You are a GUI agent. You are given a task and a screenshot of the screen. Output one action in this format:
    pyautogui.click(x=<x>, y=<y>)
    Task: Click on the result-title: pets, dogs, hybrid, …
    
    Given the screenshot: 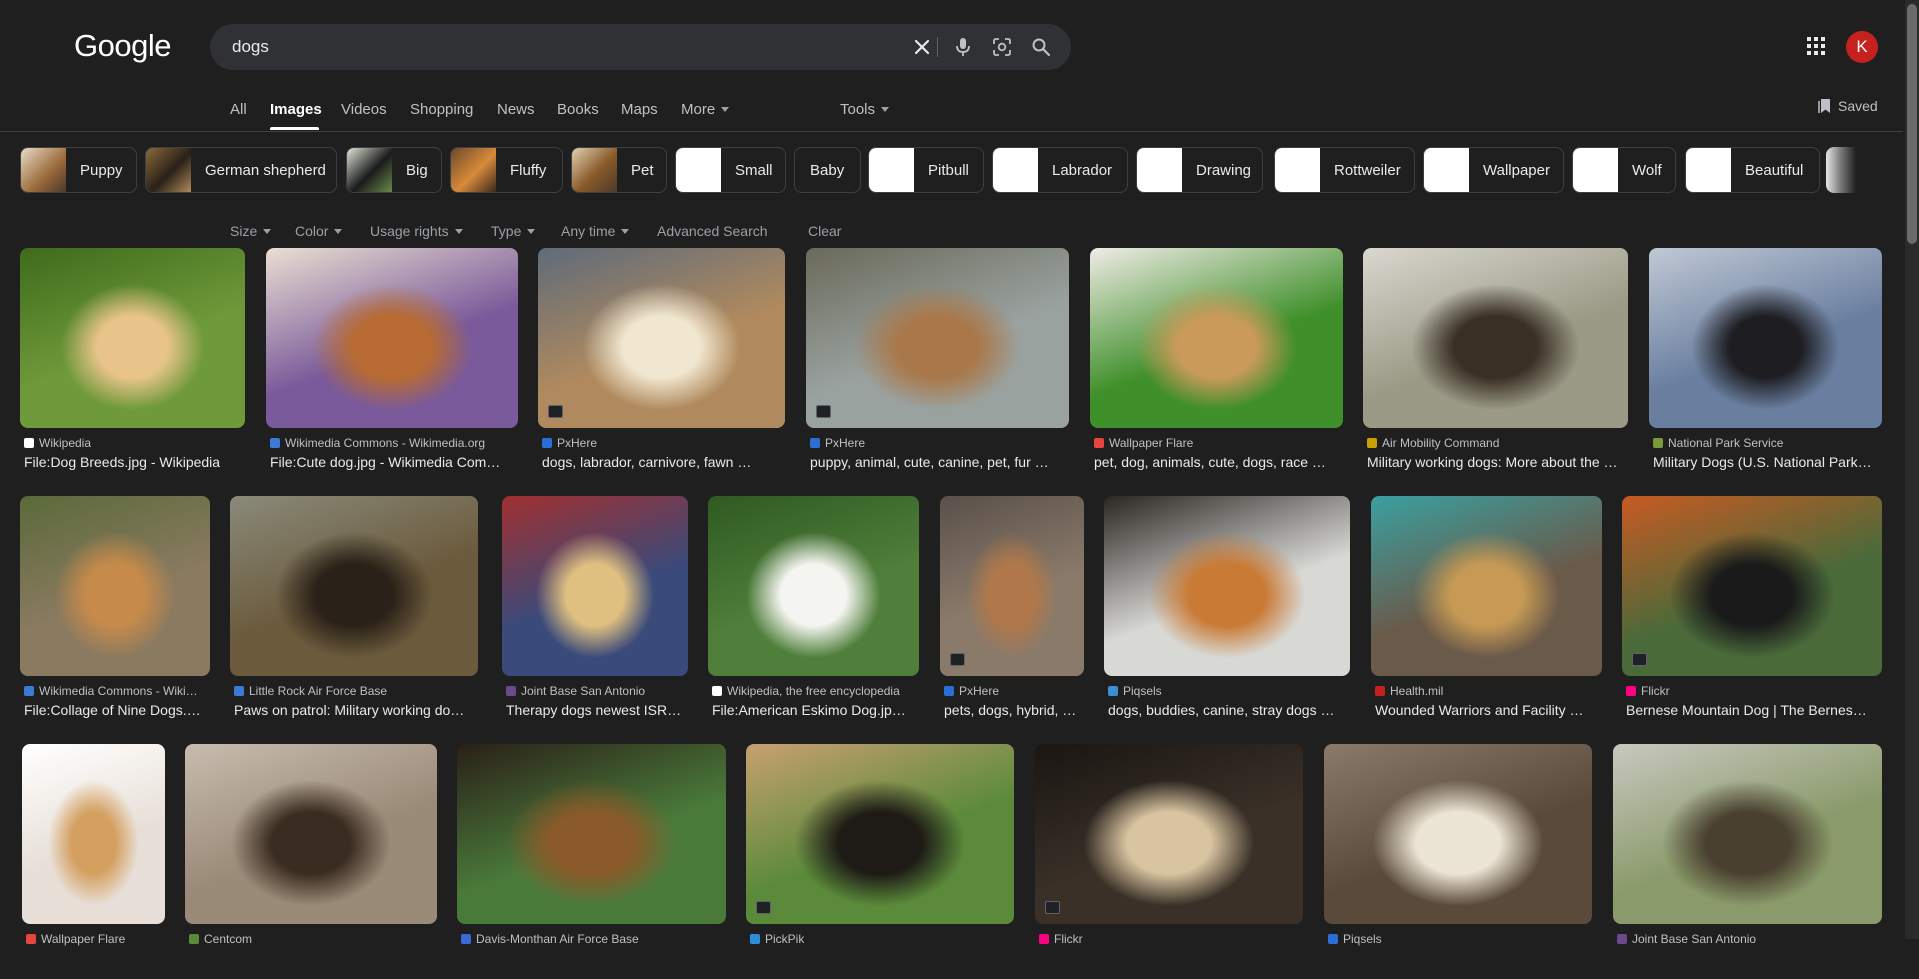 What is the action you would take?
    pyautogui.click(x=1010, y=710)
    